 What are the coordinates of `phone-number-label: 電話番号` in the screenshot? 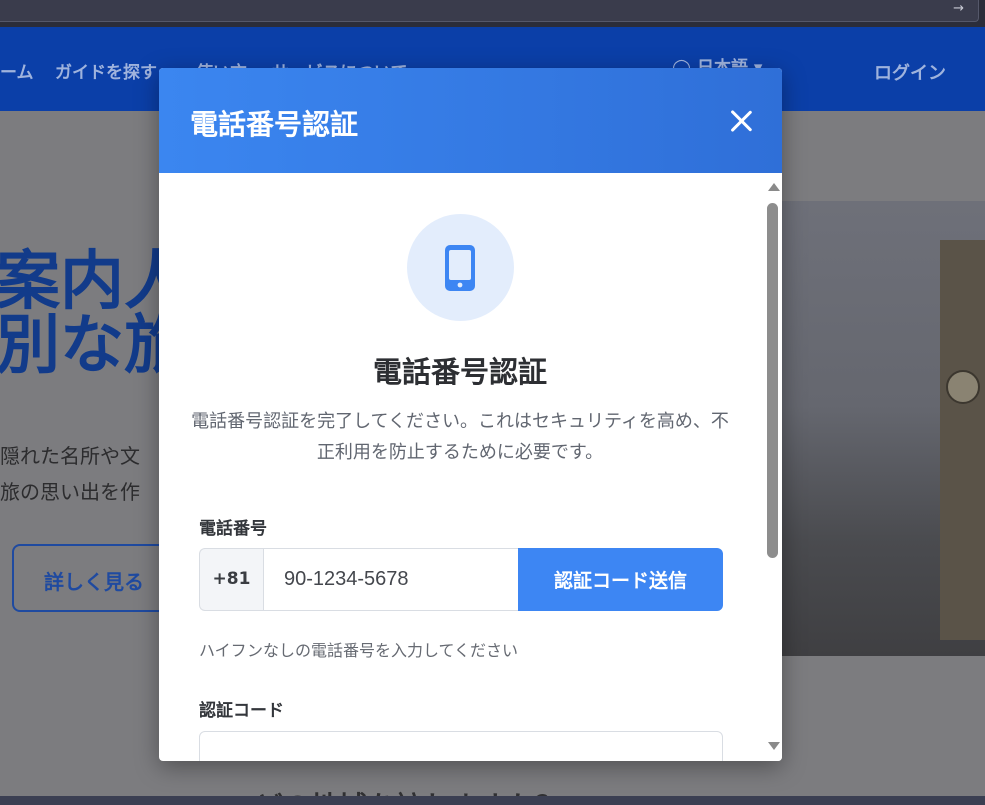 It's located at (233, 529).